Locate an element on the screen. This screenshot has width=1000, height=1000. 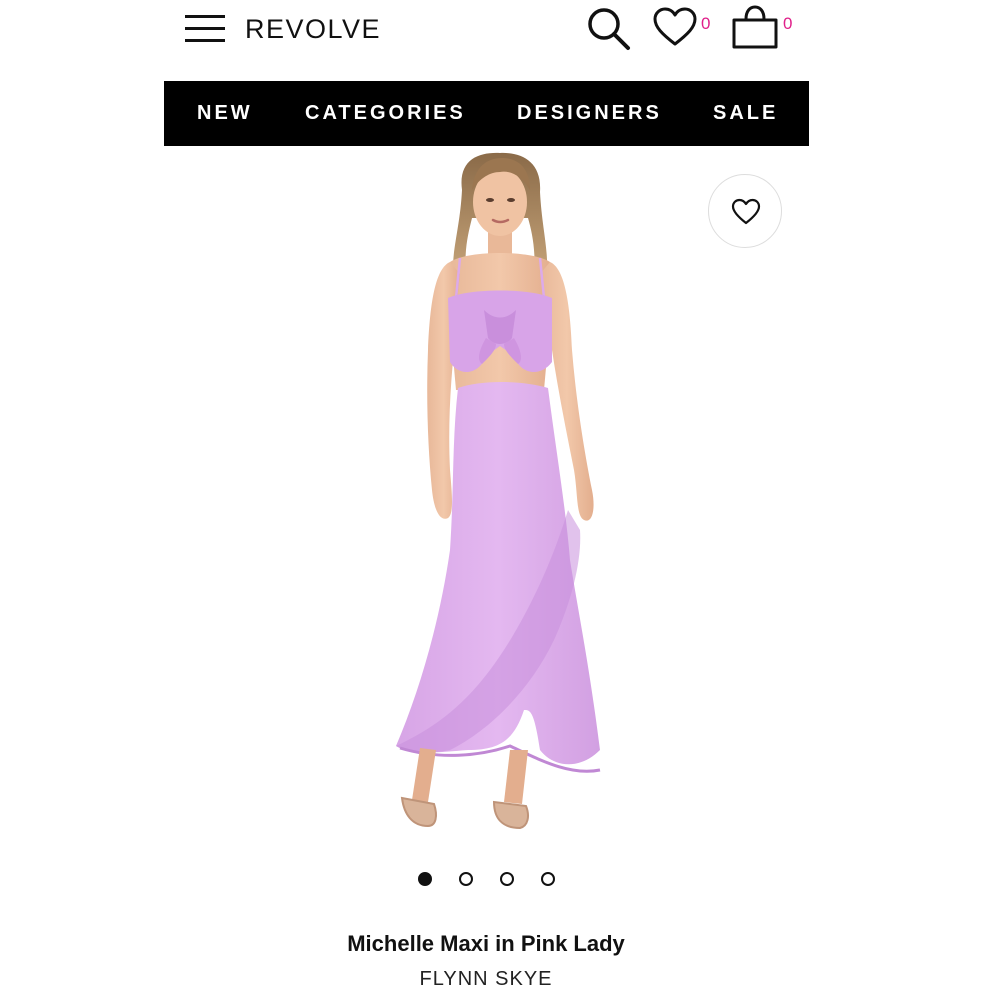
shopping-bag-icon is located at coordinates (755, 27).